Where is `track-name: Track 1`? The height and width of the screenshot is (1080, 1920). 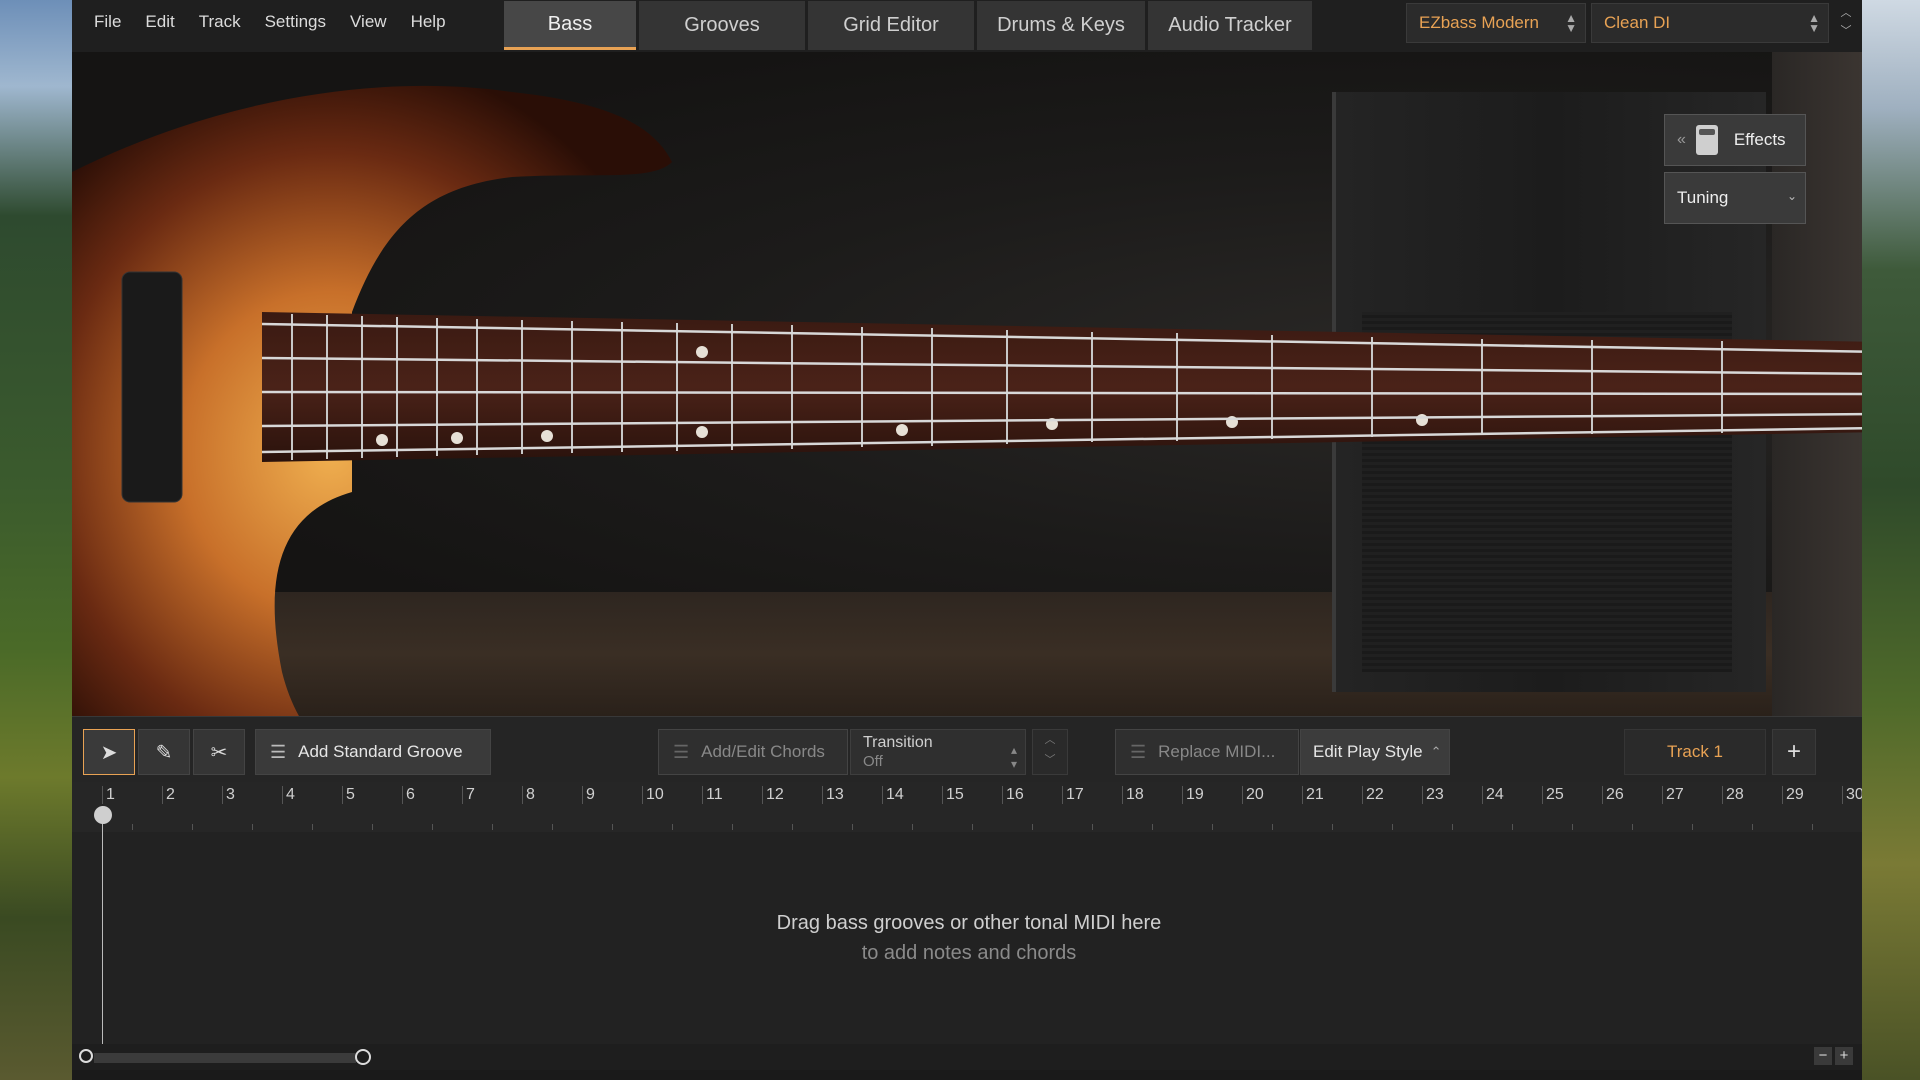 track-name: Track 1 is located at coordinates (1695, 752).